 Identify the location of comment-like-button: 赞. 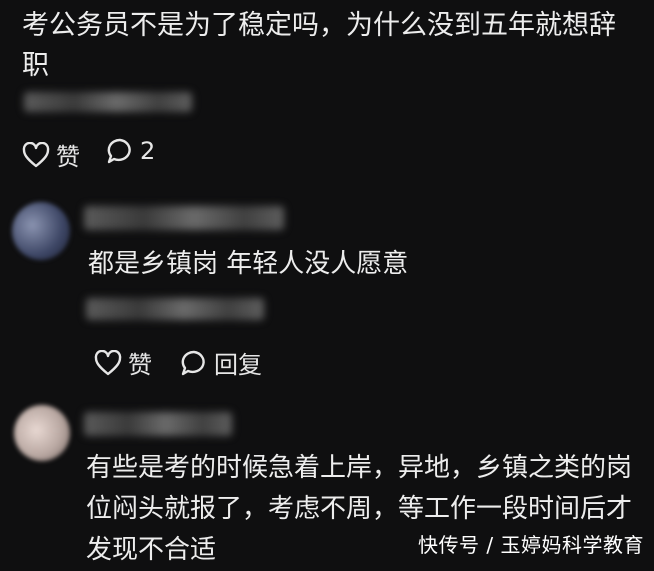
(123, 362).